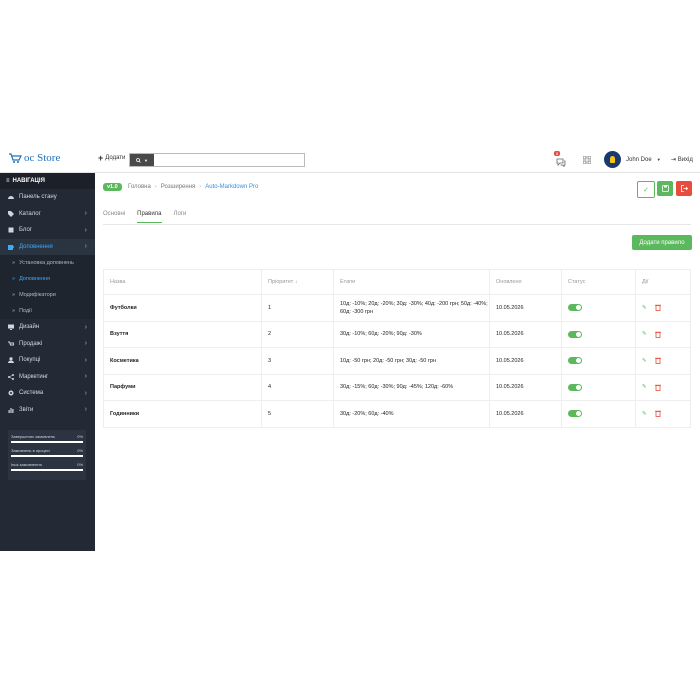 The image size is (700, 700). I want to click on search-icon, so click(138, 160).